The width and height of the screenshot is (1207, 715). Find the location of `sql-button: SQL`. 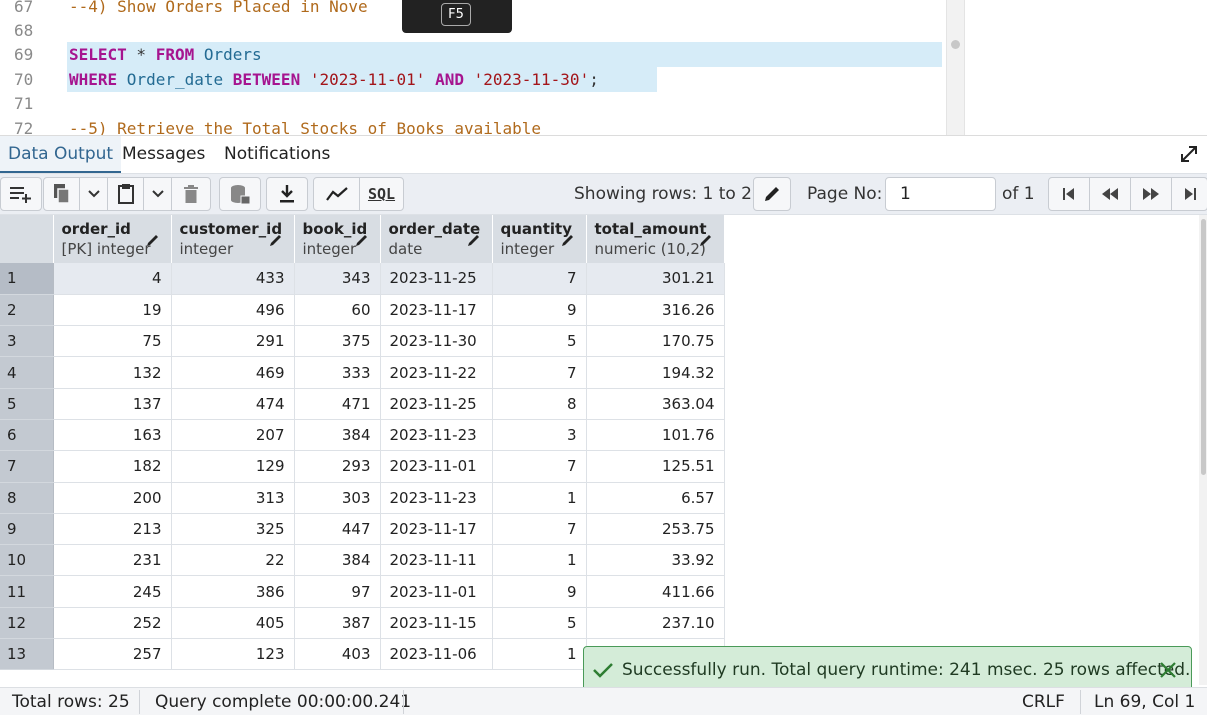

sql-button: SQL is located at coordinates (381, 194).